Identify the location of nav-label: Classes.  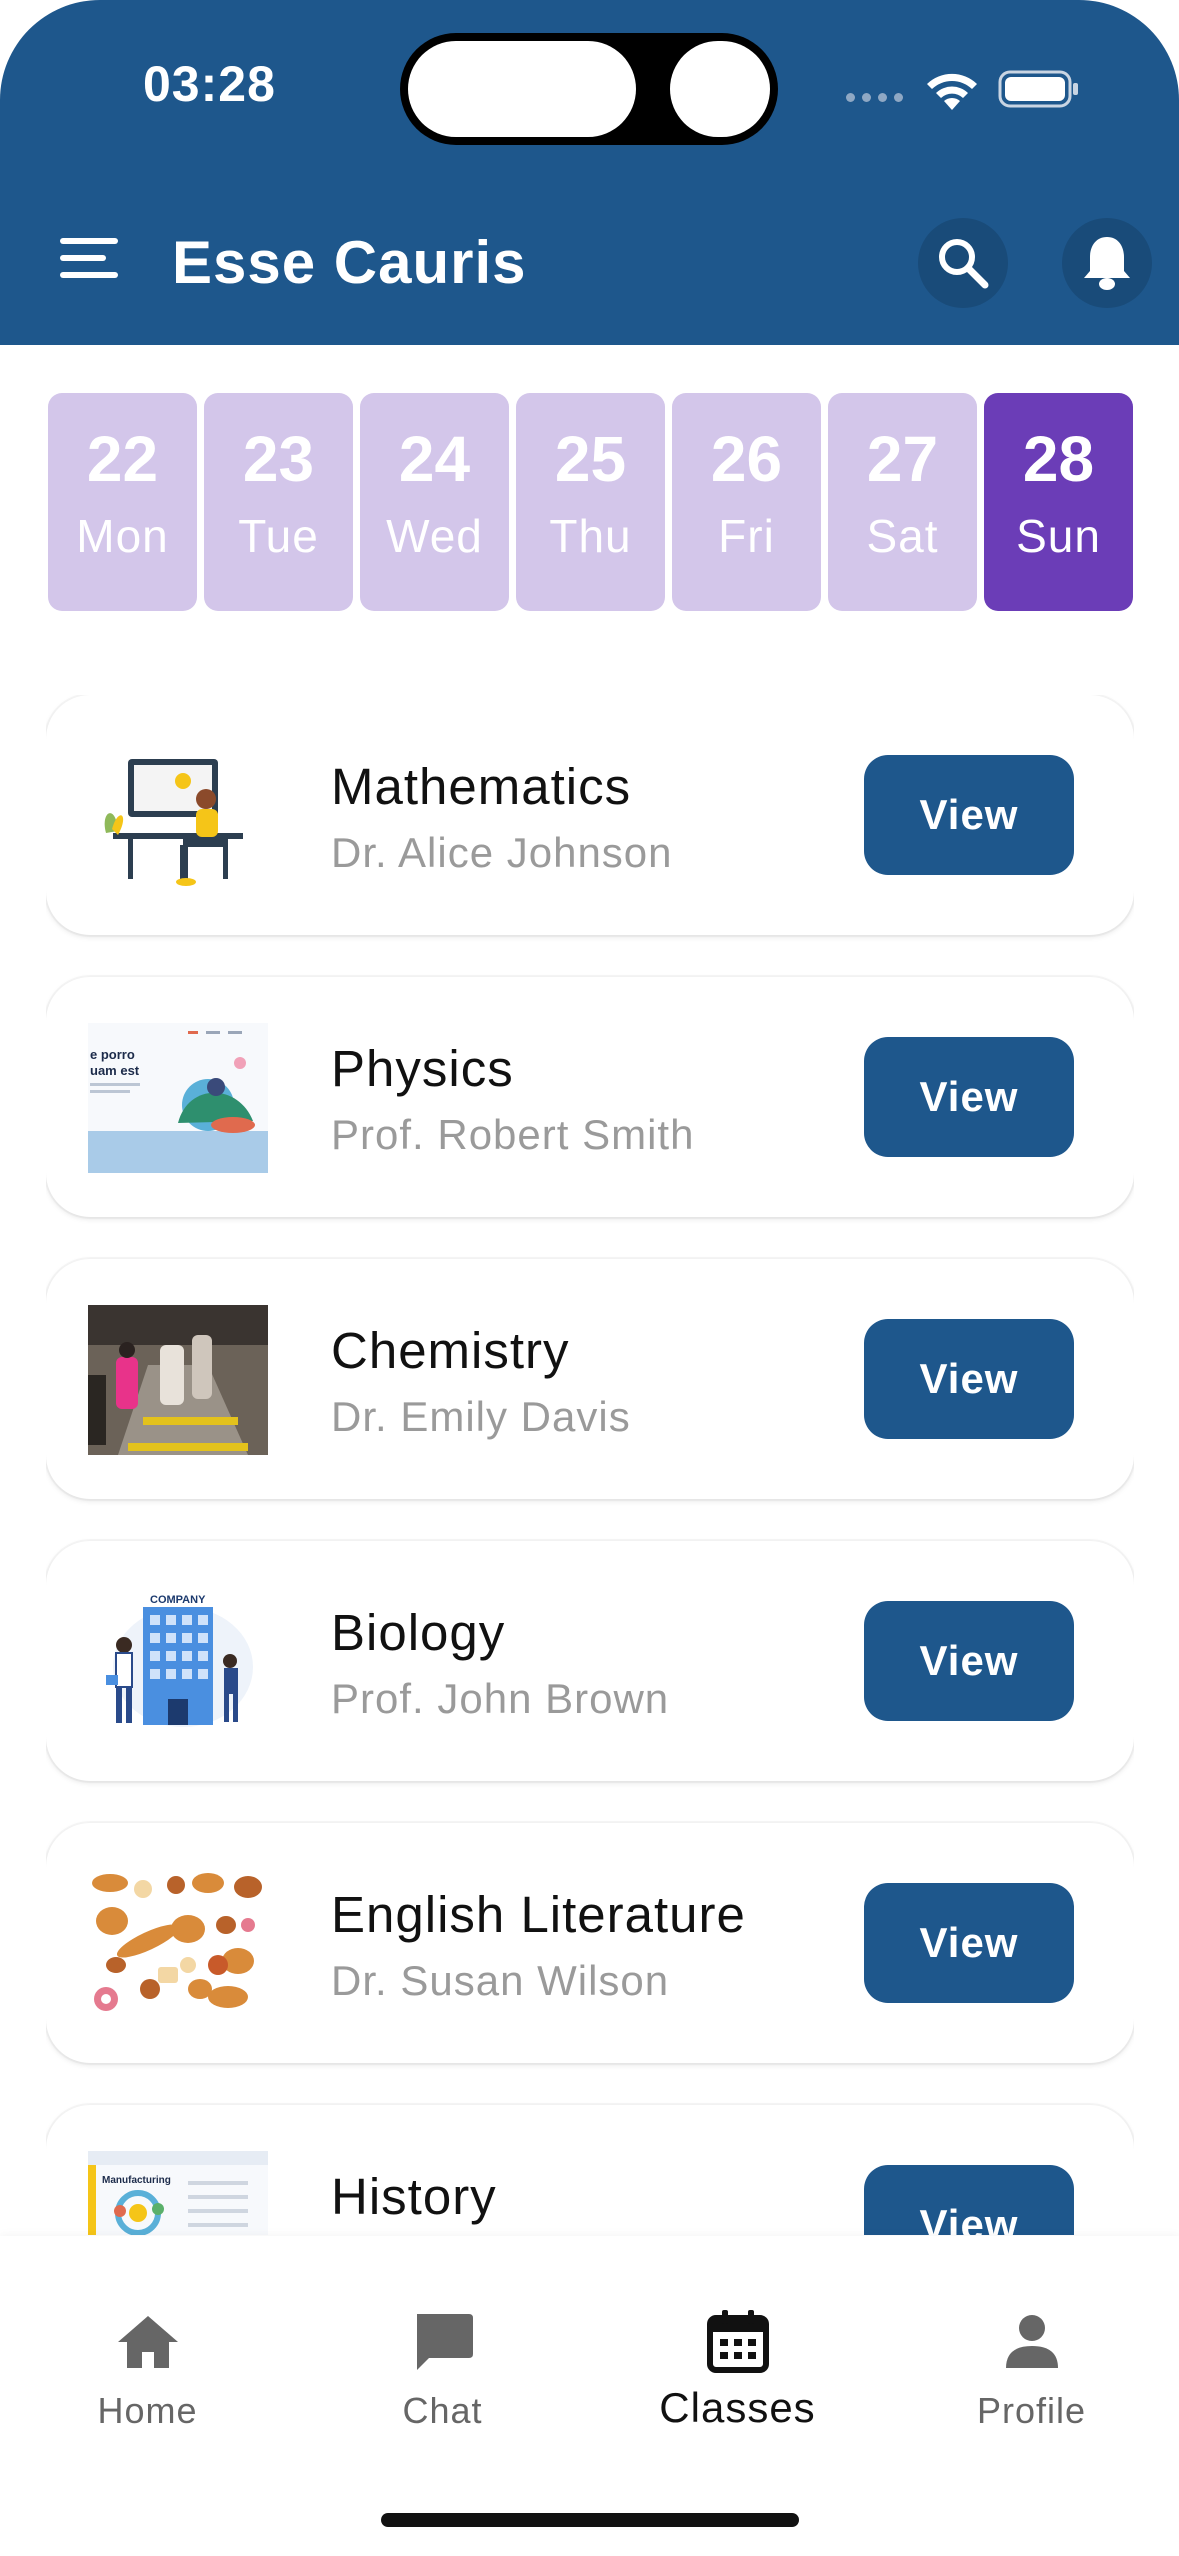
(737, 2407).